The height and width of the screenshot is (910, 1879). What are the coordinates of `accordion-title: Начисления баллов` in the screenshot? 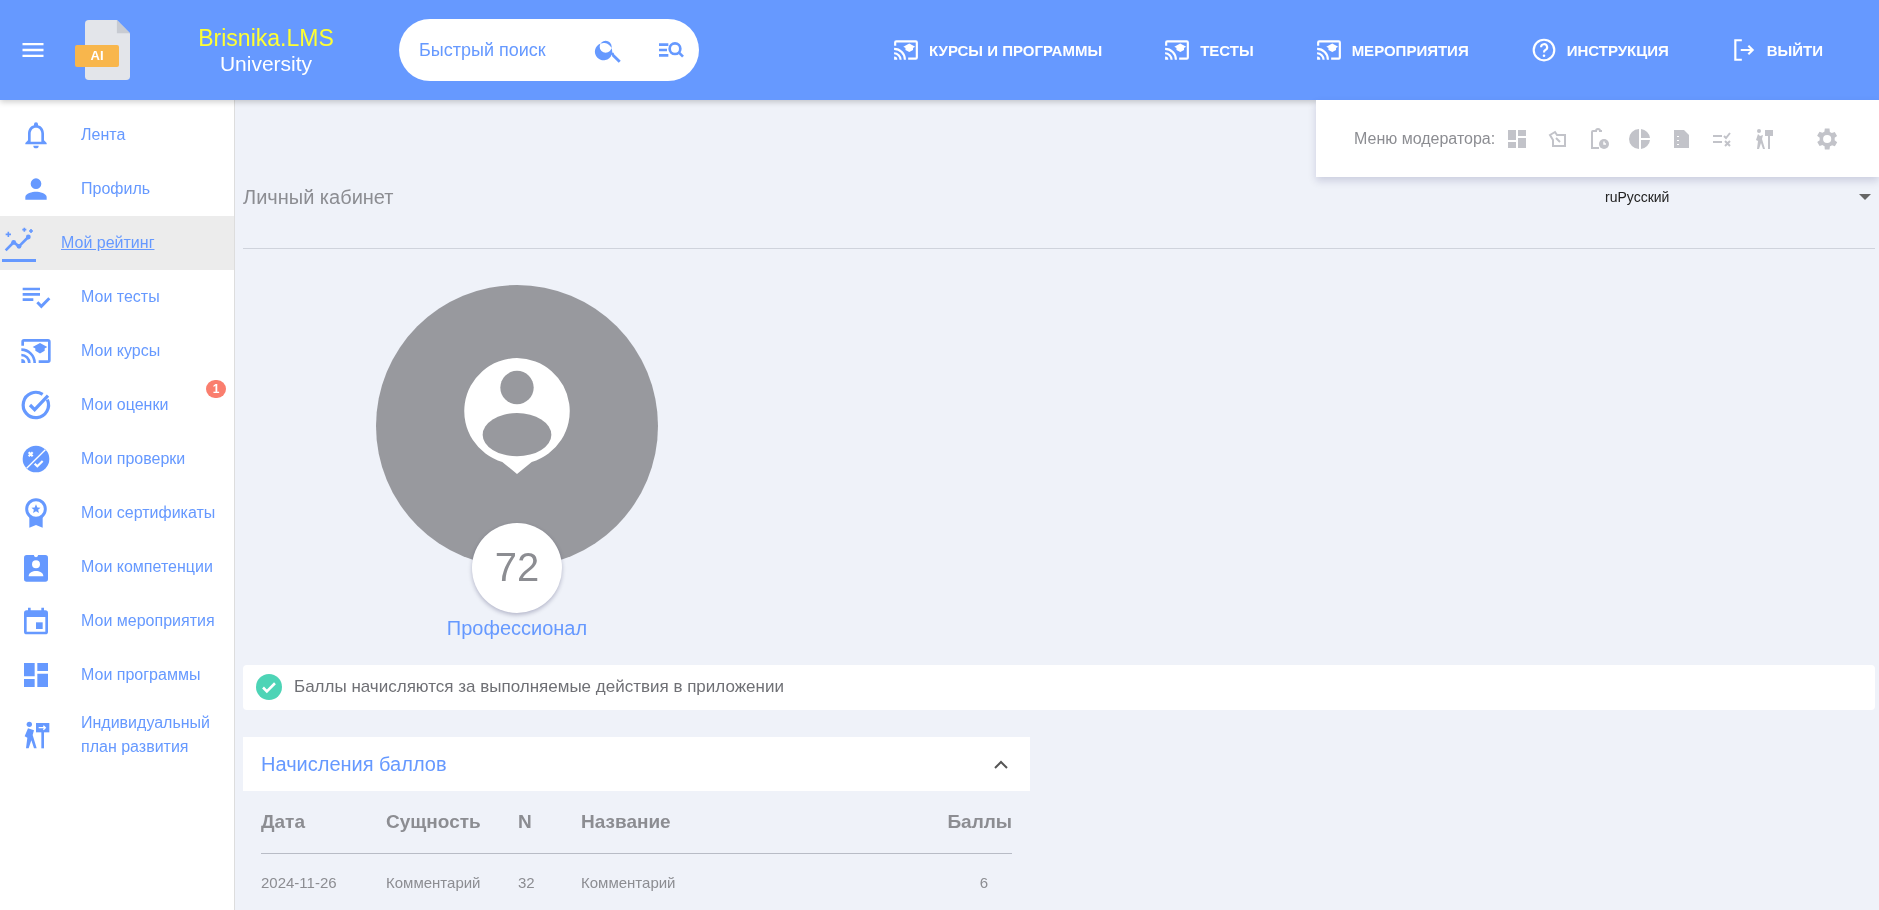 It's located at (354, 764).